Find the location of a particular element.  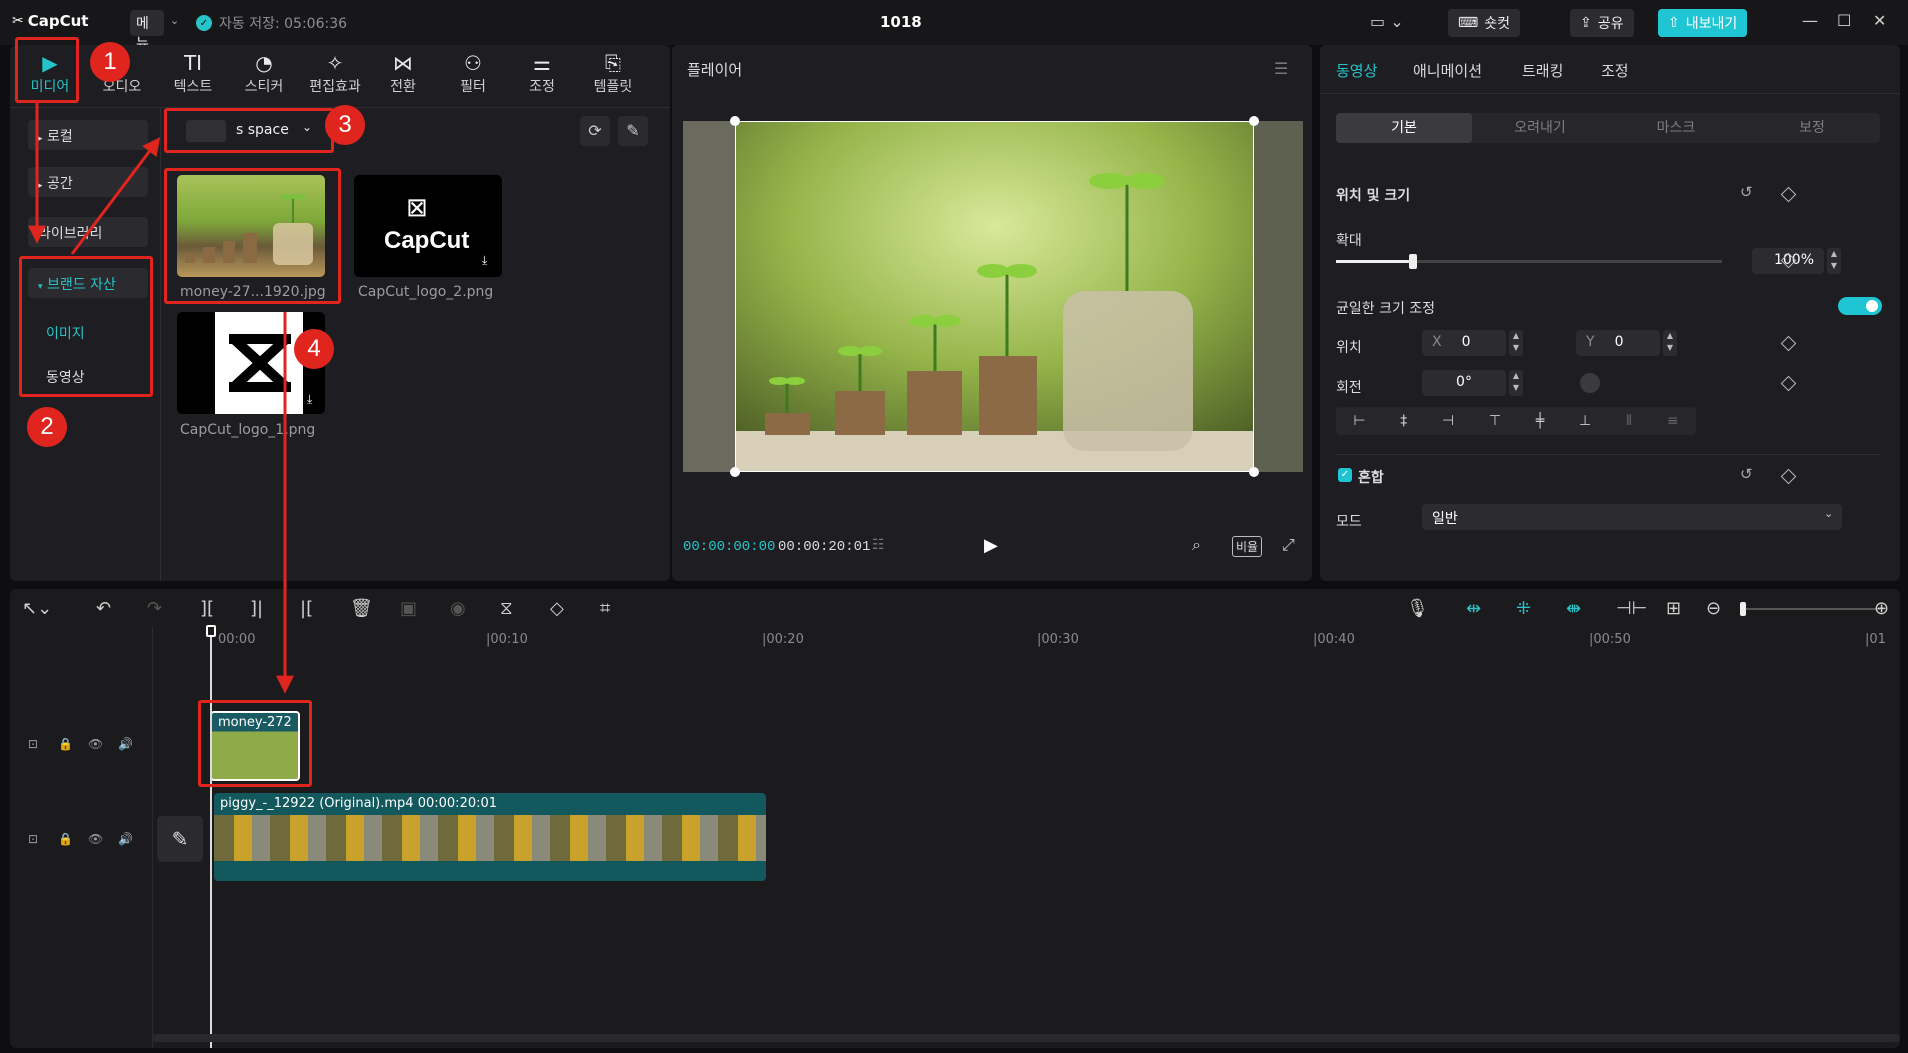

delete-icon: 🗑 is located at coordinates (361, 608).